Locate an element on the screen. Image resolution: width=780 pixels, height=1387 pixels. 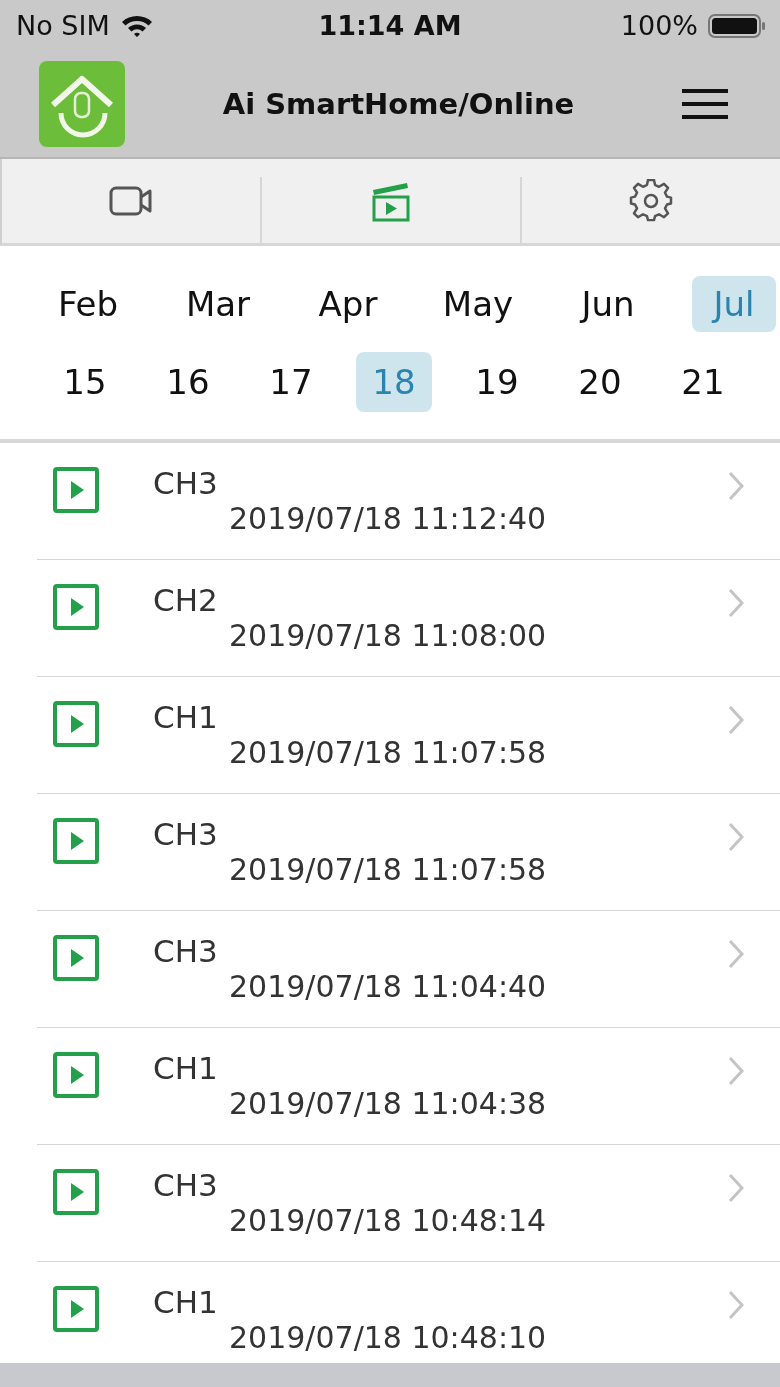
carrier-label: No SIM is located at coordinates (63, 26).